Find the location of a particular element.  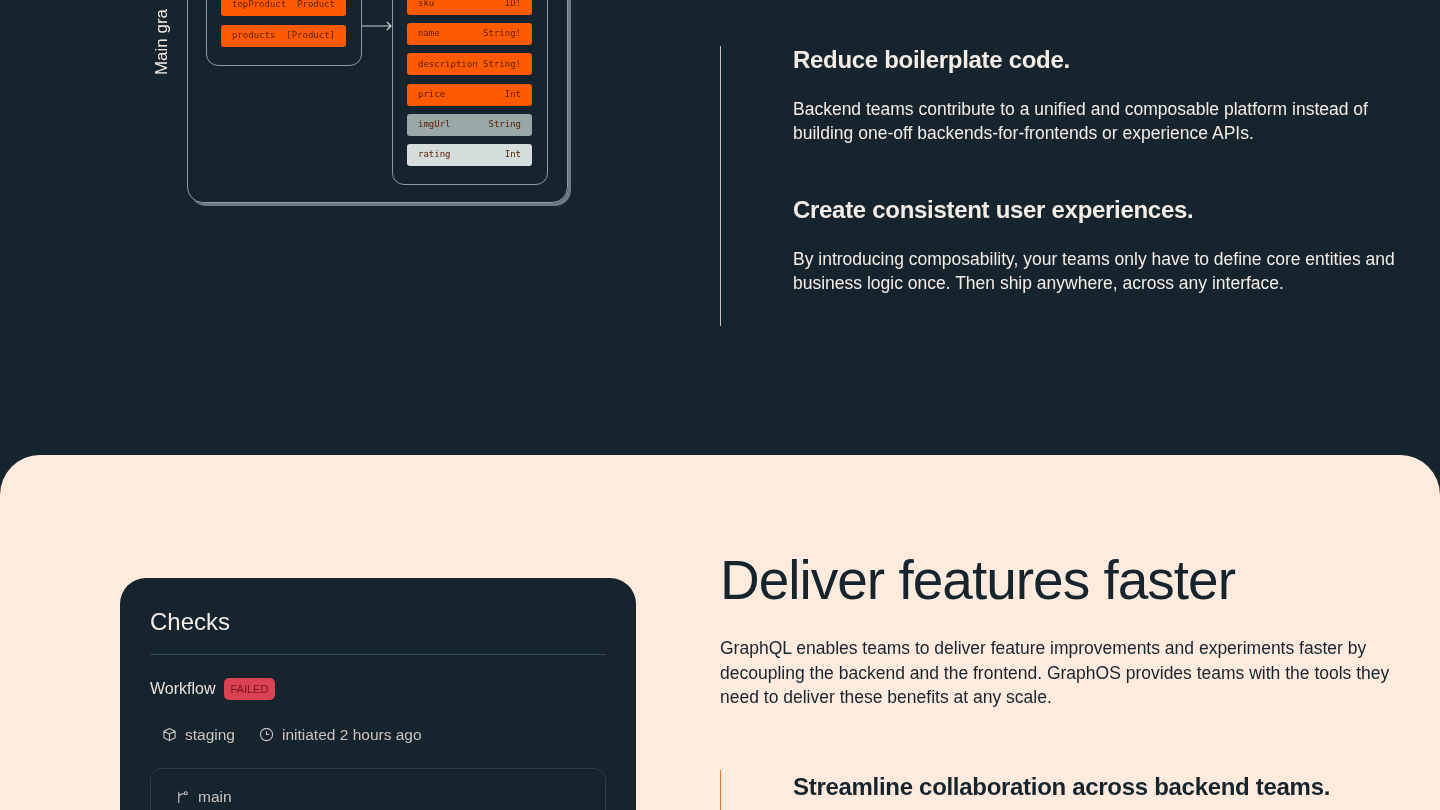

field-name: products is located at coordinates (254, 36).